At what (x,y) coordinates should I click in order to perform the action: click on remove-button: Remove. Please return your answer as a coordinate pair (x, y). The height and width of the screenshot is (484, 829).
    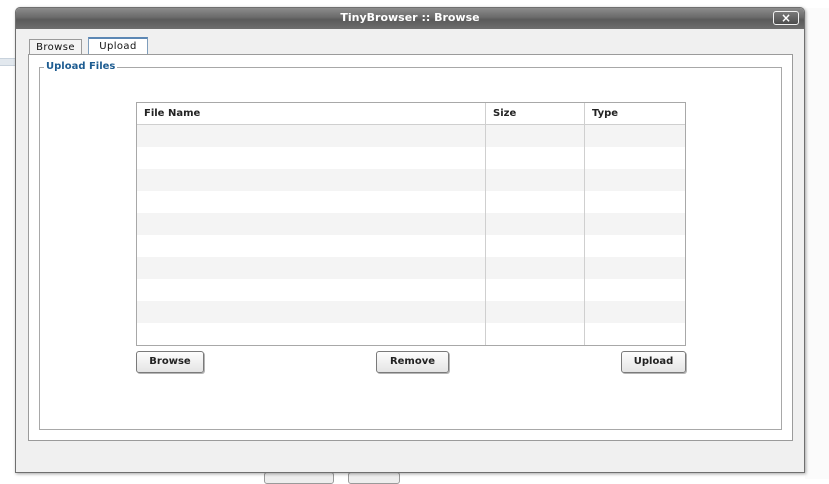
    Looking at the image, I should click on (412, 362).